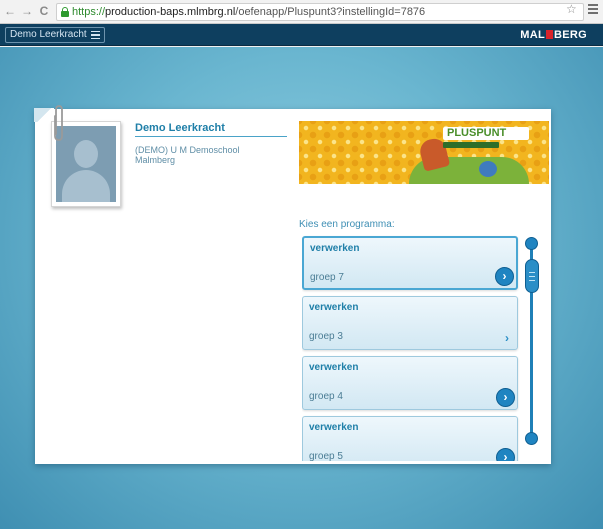 This screenshot has width=603, height=529. Describe the element at coordinates (44, 115) in the screenshot. I see `page-fold` at that location.